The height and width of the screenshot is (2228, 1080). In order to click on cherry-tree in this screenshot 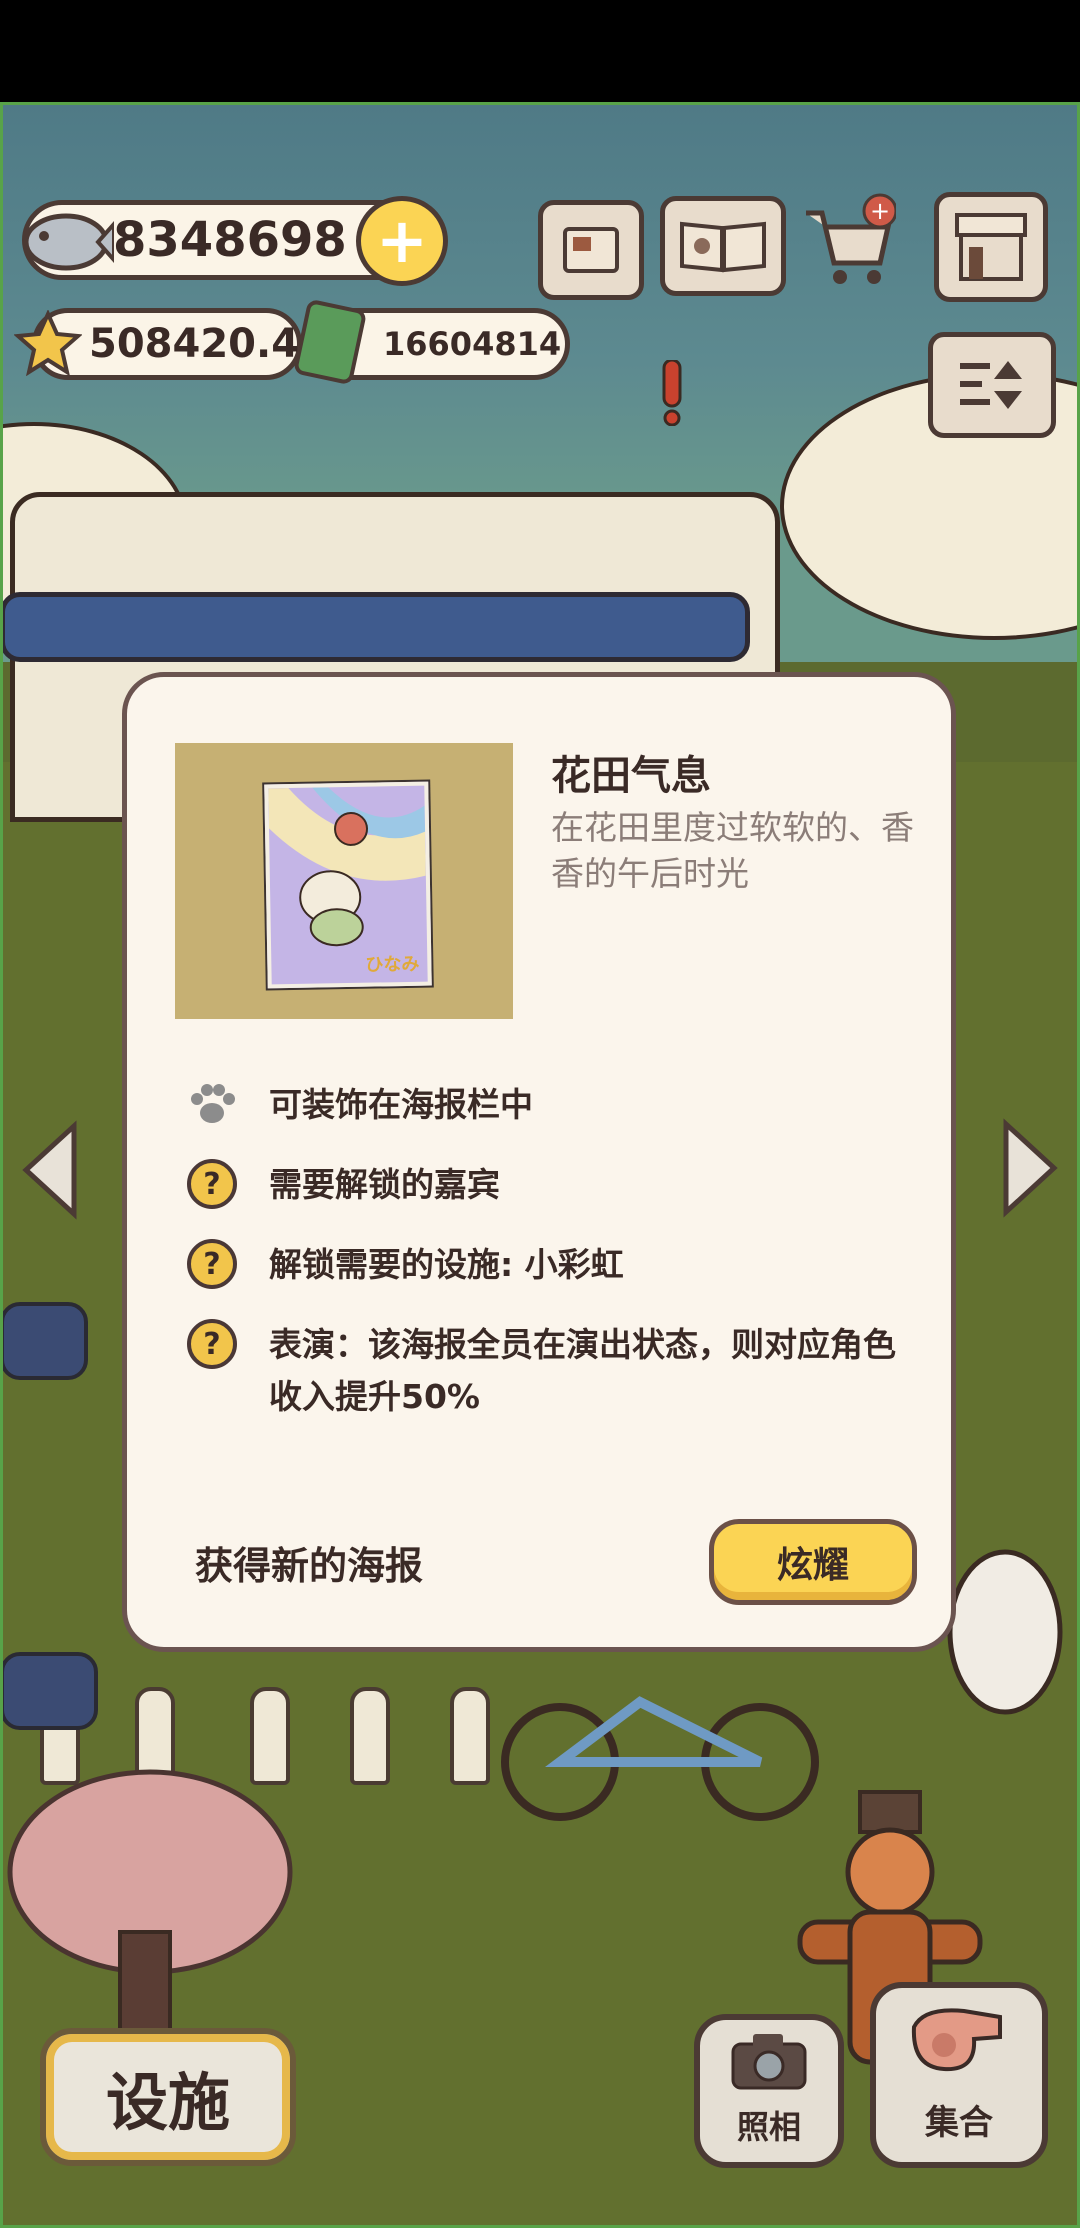, I will do `click(150, 1914)`.